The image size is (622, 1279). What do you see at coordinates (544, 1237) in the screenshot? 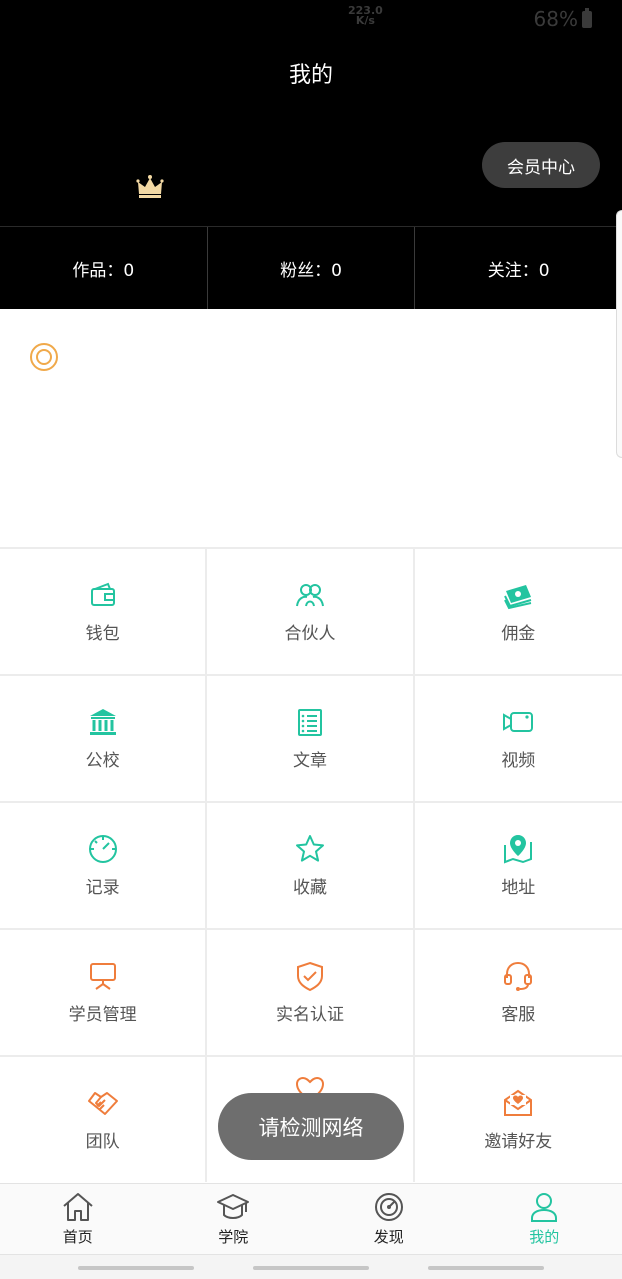
I see `tab-mine-label: 我的` at bounding box center [544, 1237].